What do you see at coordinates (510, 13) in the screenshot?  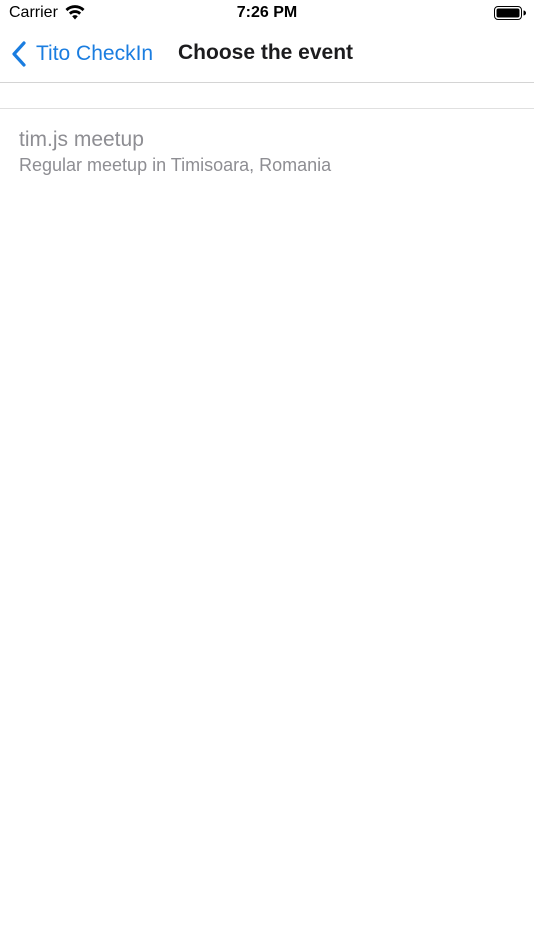 I see `battery-icon` at bounding box center [510, 13].